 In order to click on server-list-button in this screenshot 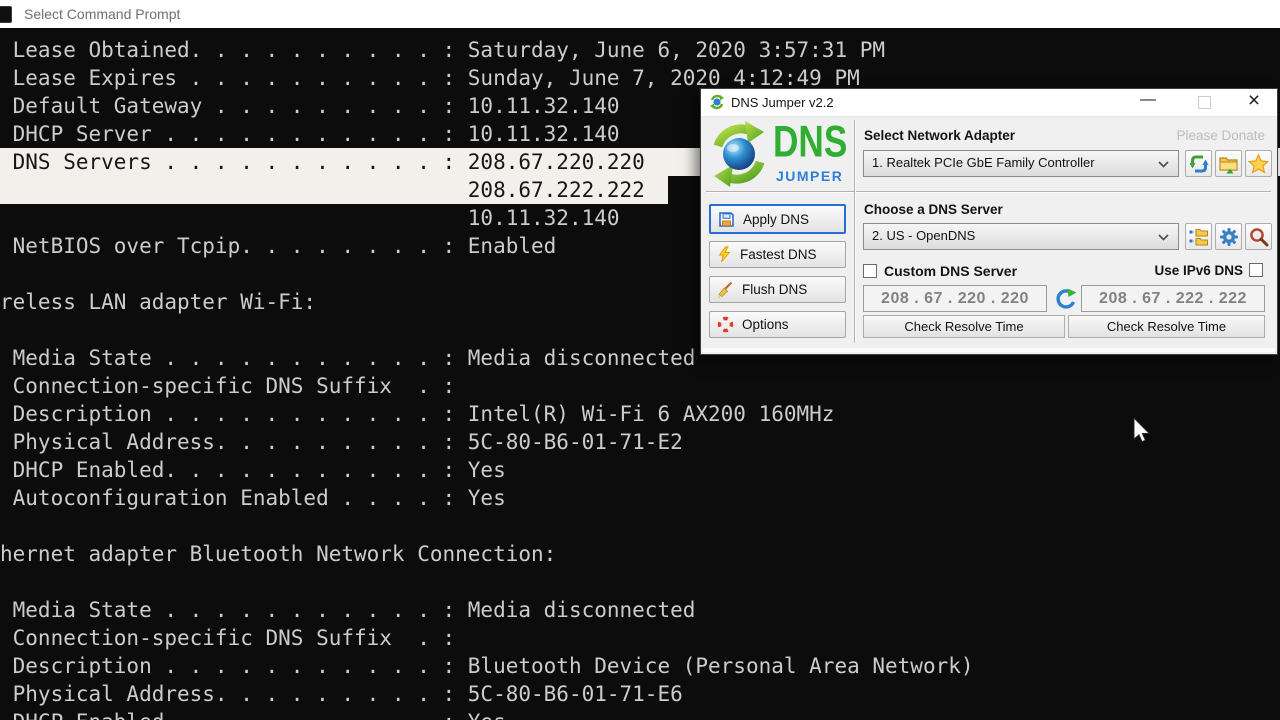, I will do `click(1198, 236)`.